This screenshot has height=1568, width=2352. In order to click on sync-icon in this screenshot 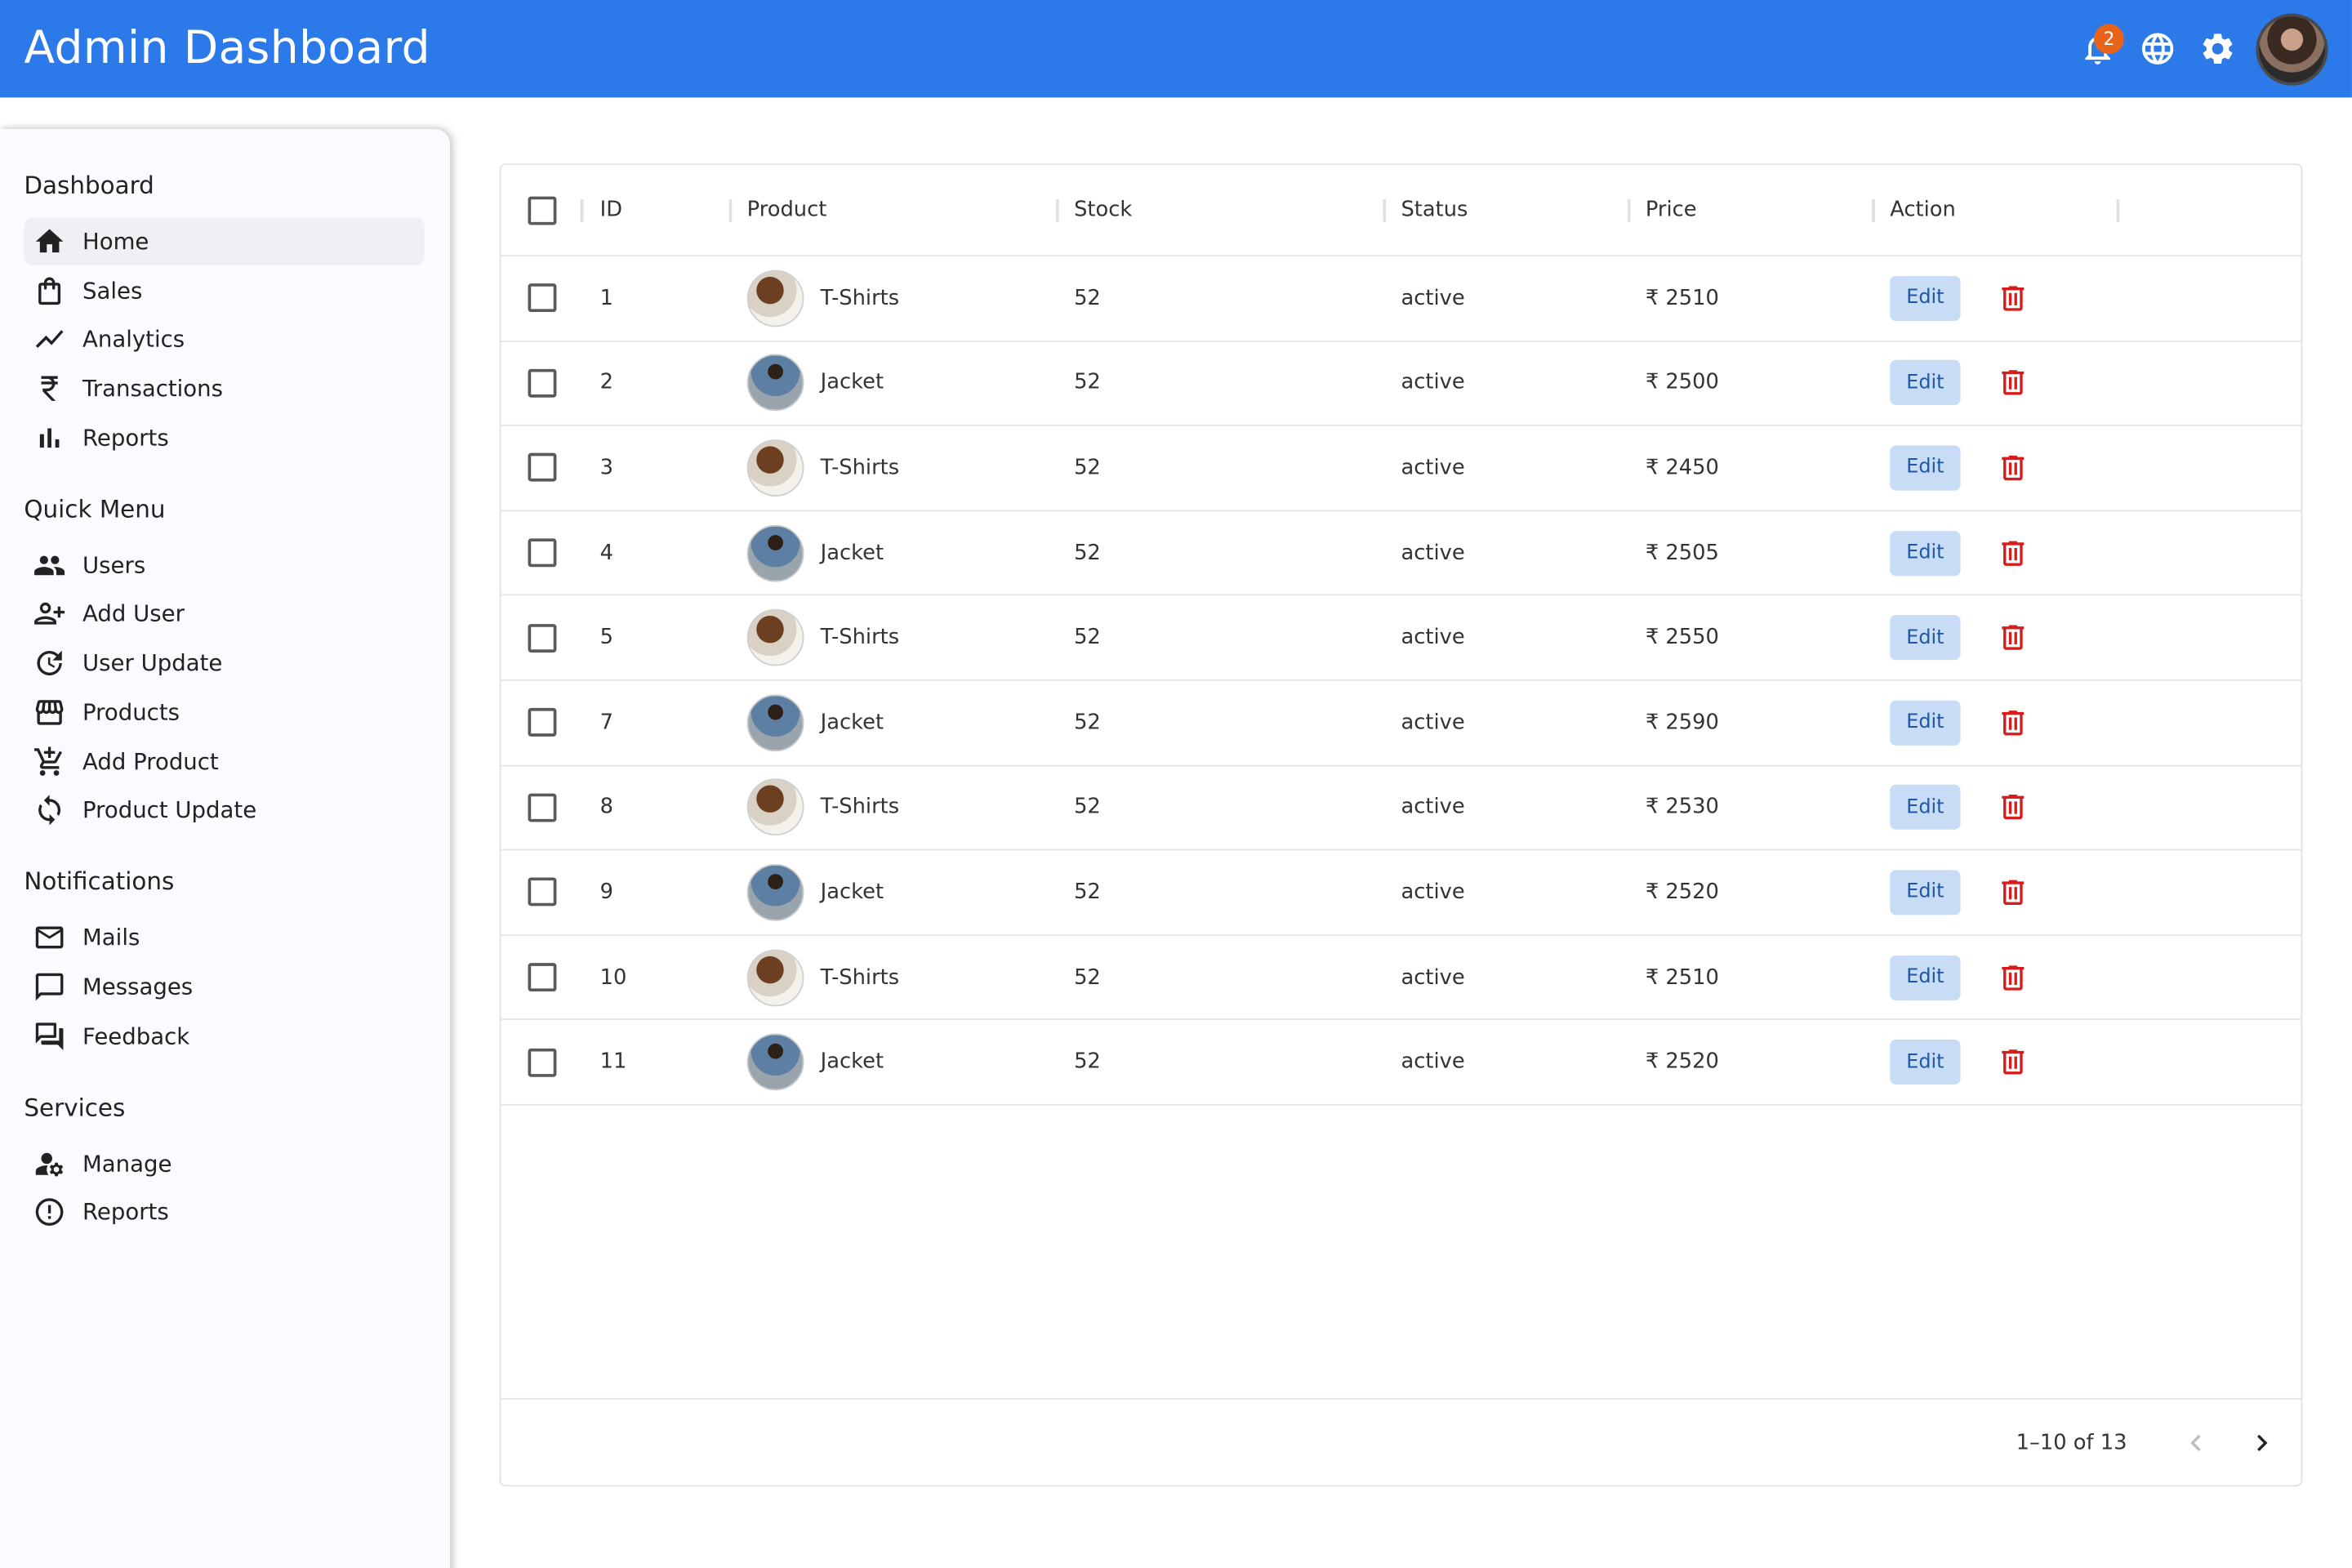, I will do `click(49, 810)`.